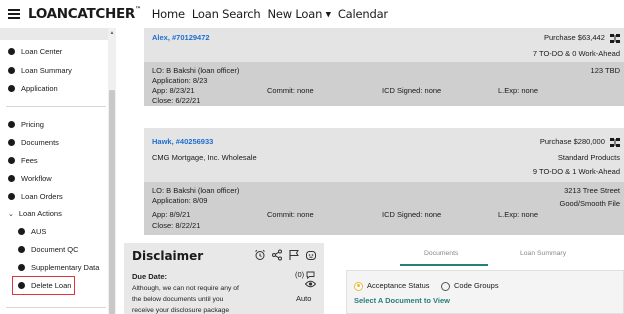 Image resolution: width=624 pixels, height=314 pixels. What do you see at coordinates (299, 14) in the screenshot?
I see `nav-new-loan: New Loan ▼` at bounding box center [299, 14].